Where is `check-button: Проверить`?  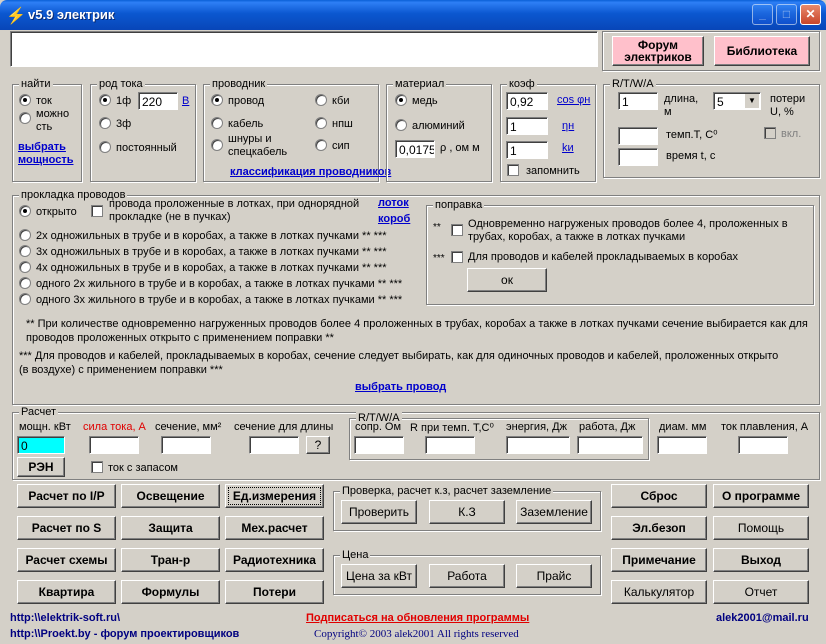 check-button: Проверить is located at coordinates (379, 512).